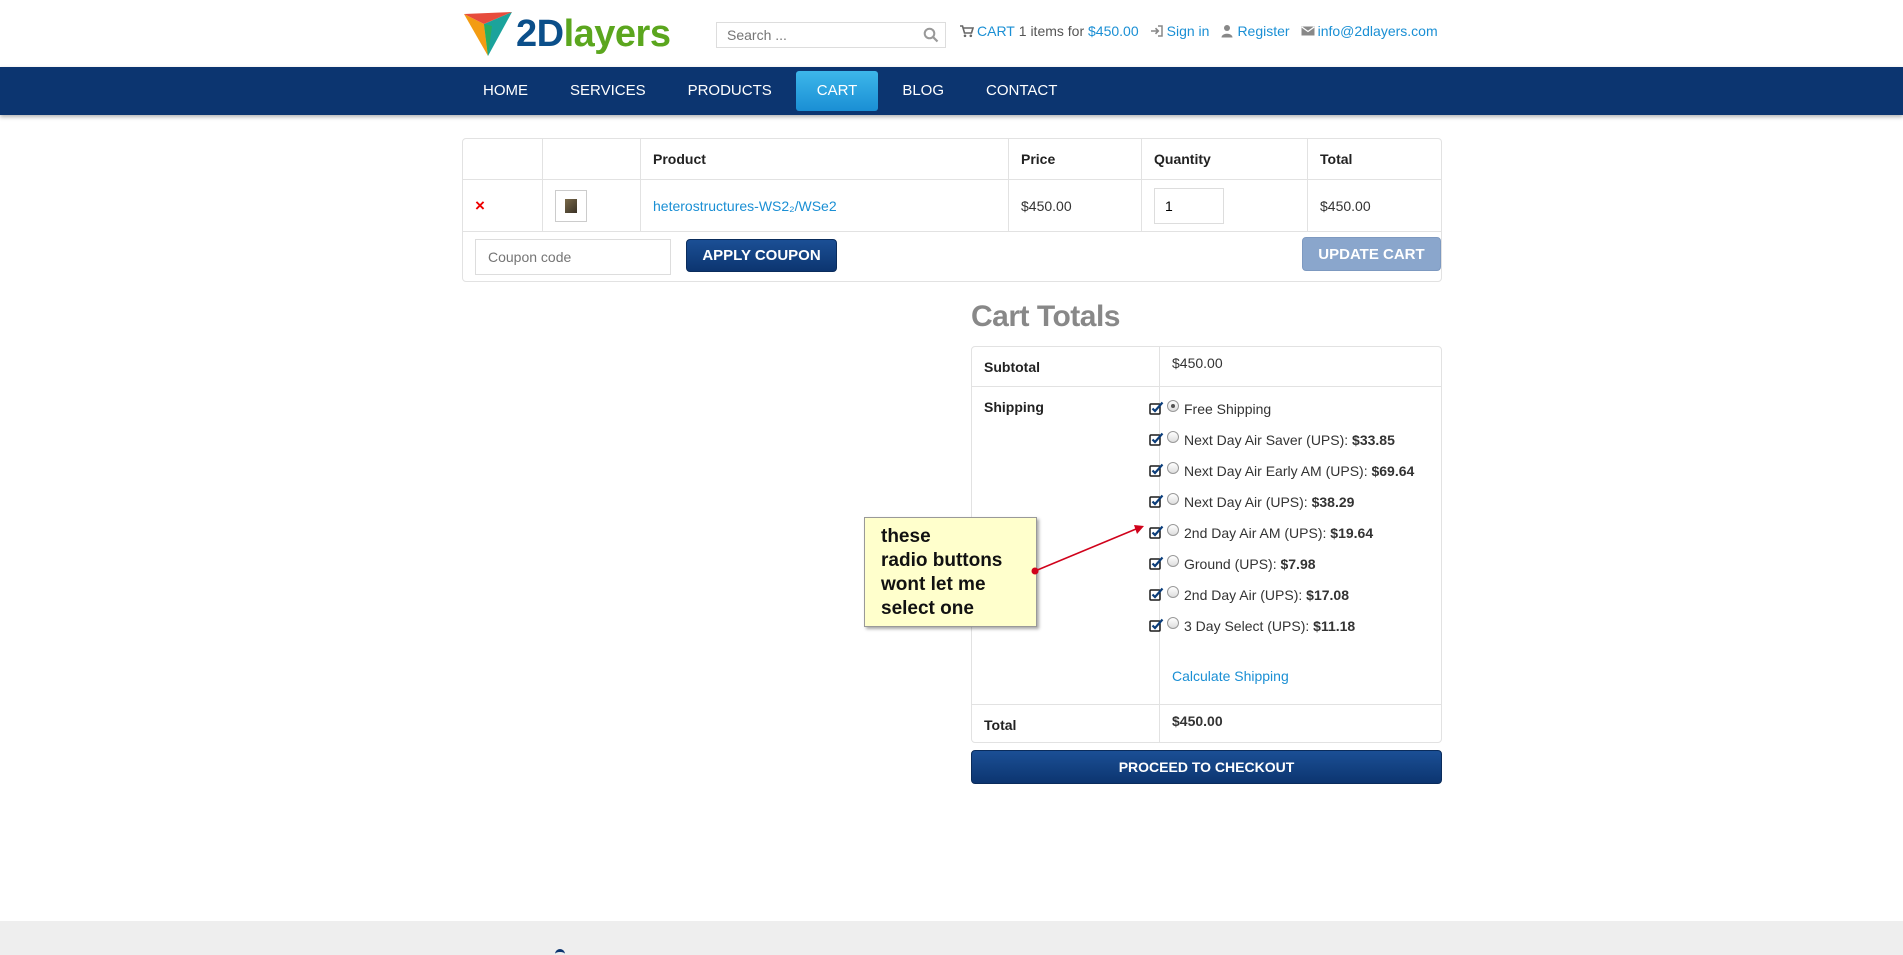 The width and height of the screenshot is (1903, 955). What do you see at coordinates (1021, 91) in the screenshot?
I see `nav-contact: CONTACT` at bounding box center [1021, 91].